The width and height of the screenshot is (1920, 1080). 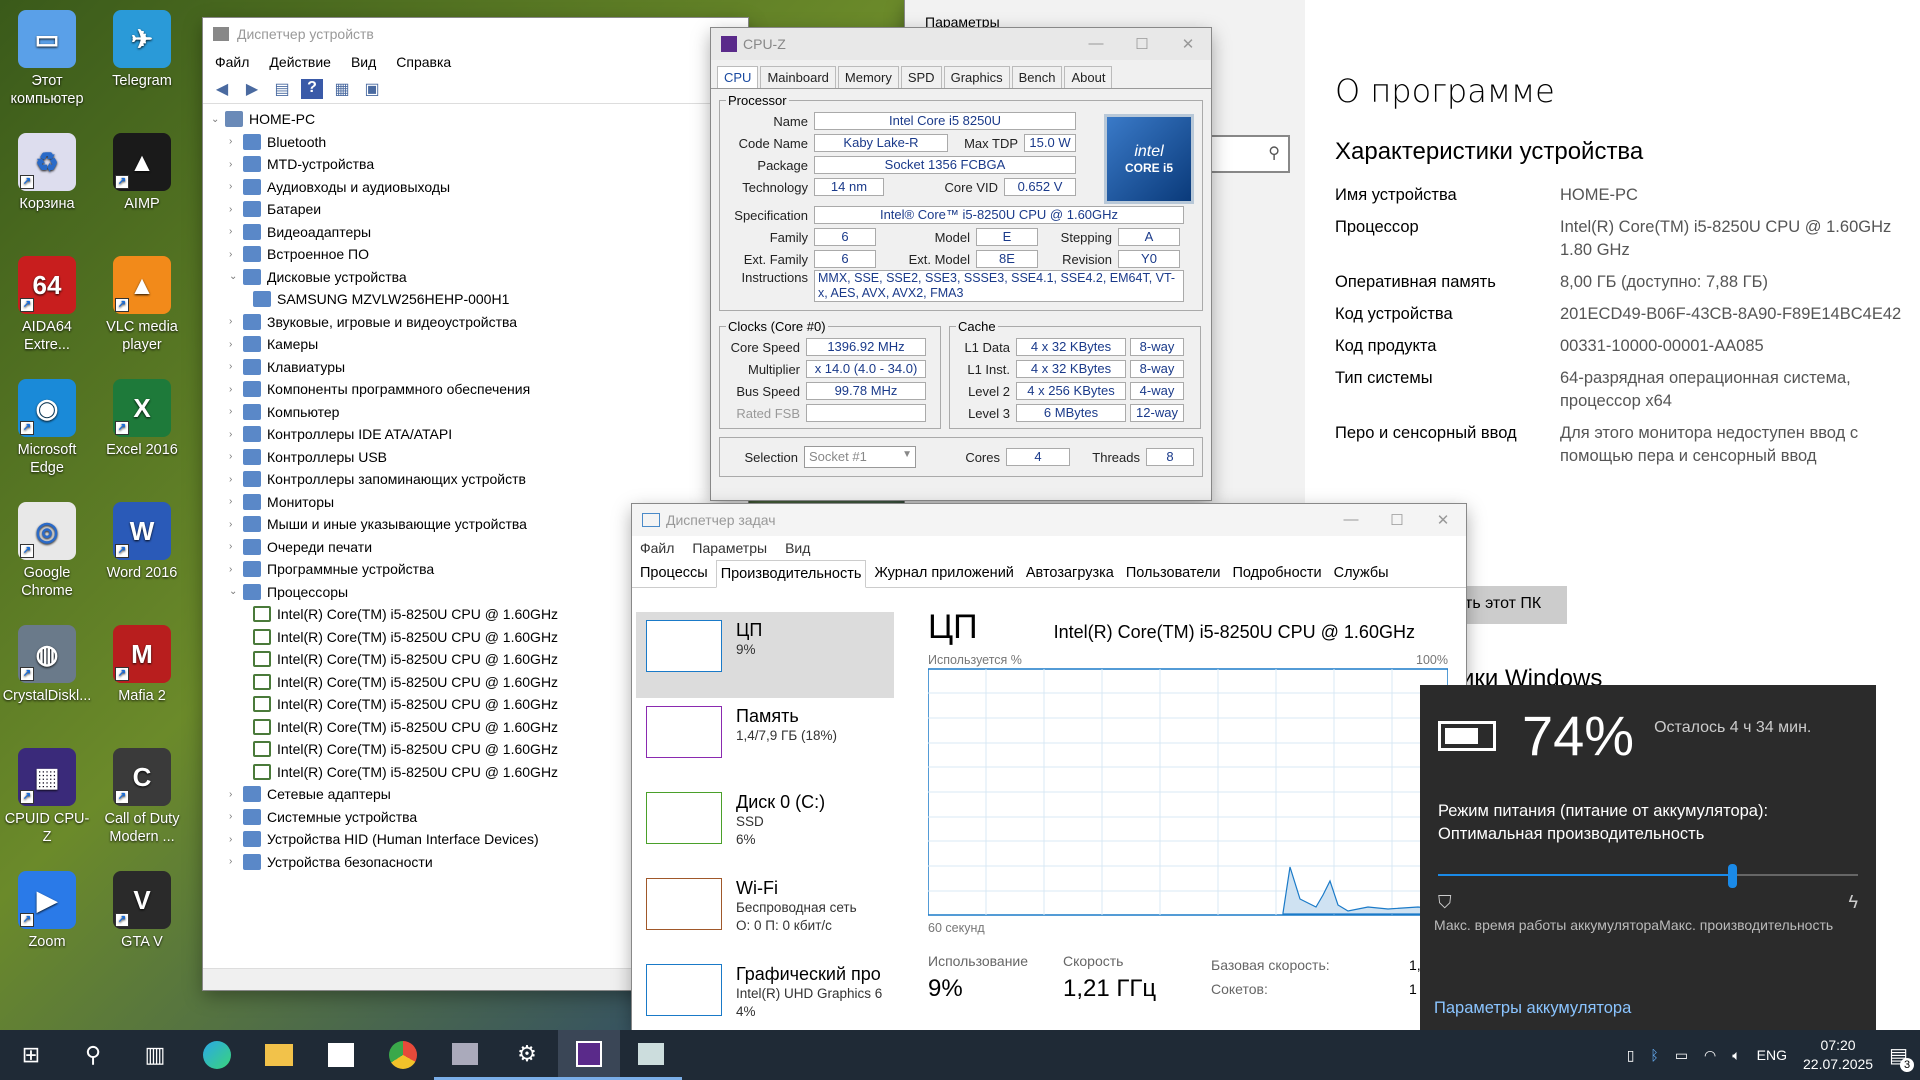 I want to click on tm-tab: Службы, so click(x=1361, y=573).